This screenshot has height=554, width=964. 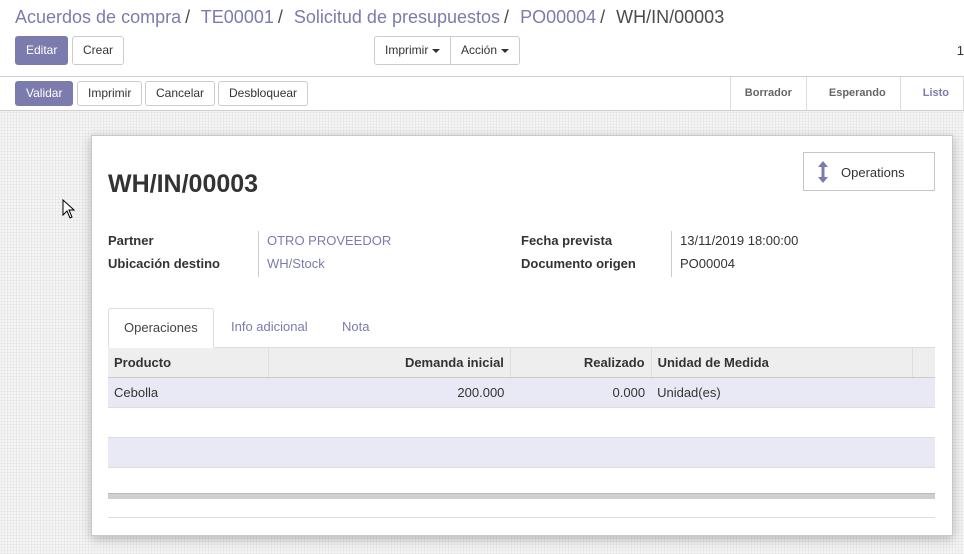 I want to click on action-dropdown: Acción, so click(x=485, y=50).